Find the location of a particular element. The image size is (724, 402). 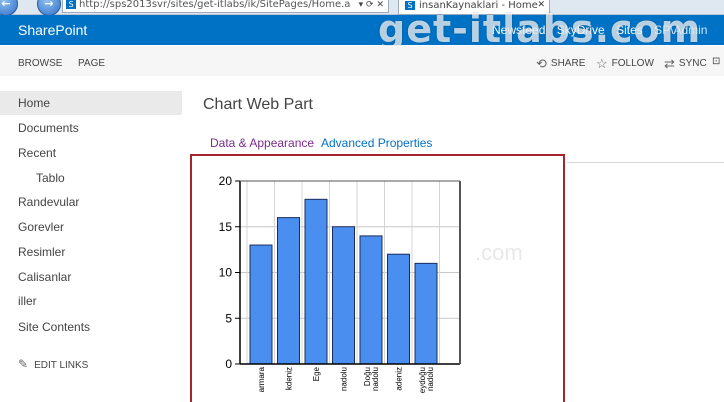

x-tick-label: adeniz is located at coordinates (399, 379).